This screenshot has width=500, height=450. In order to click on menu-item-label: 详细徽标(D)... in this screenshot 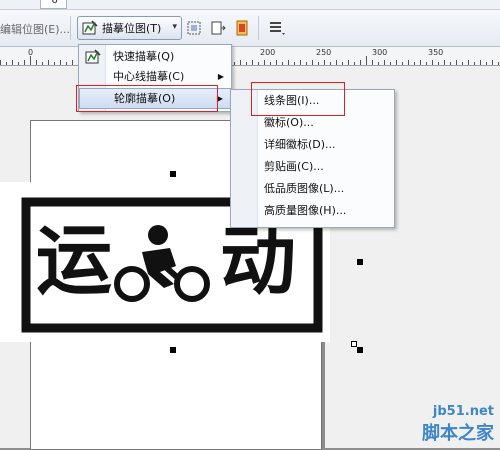, I will do `click(300, 144)`.